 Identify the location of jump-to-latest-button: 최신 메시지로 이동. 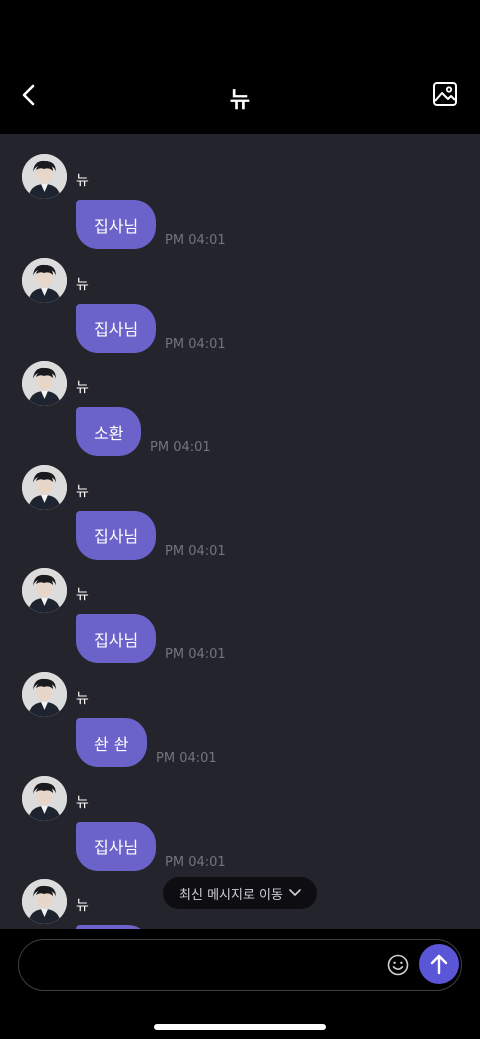
(240, 893).